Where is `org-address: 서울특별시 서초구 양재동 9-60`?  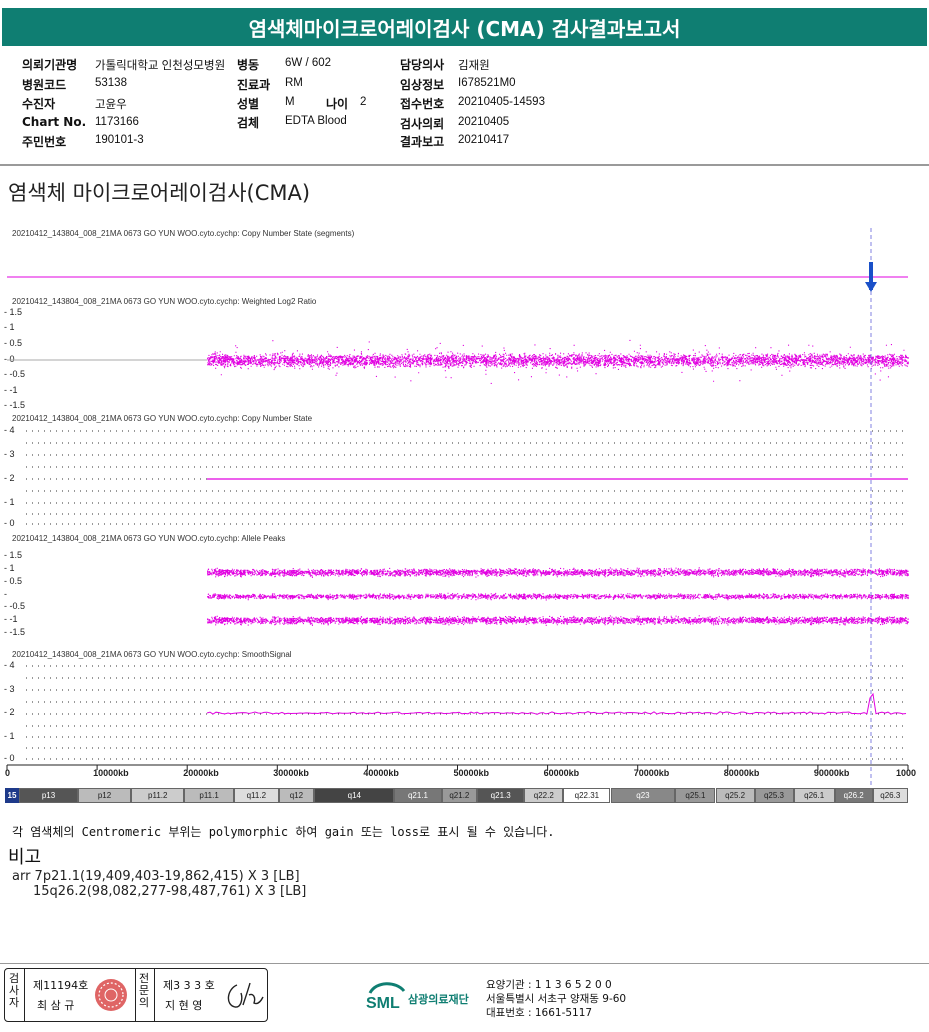
org-address: 서울특별시 서초구 양재동 9-60 is located at coordinates (556, 999).